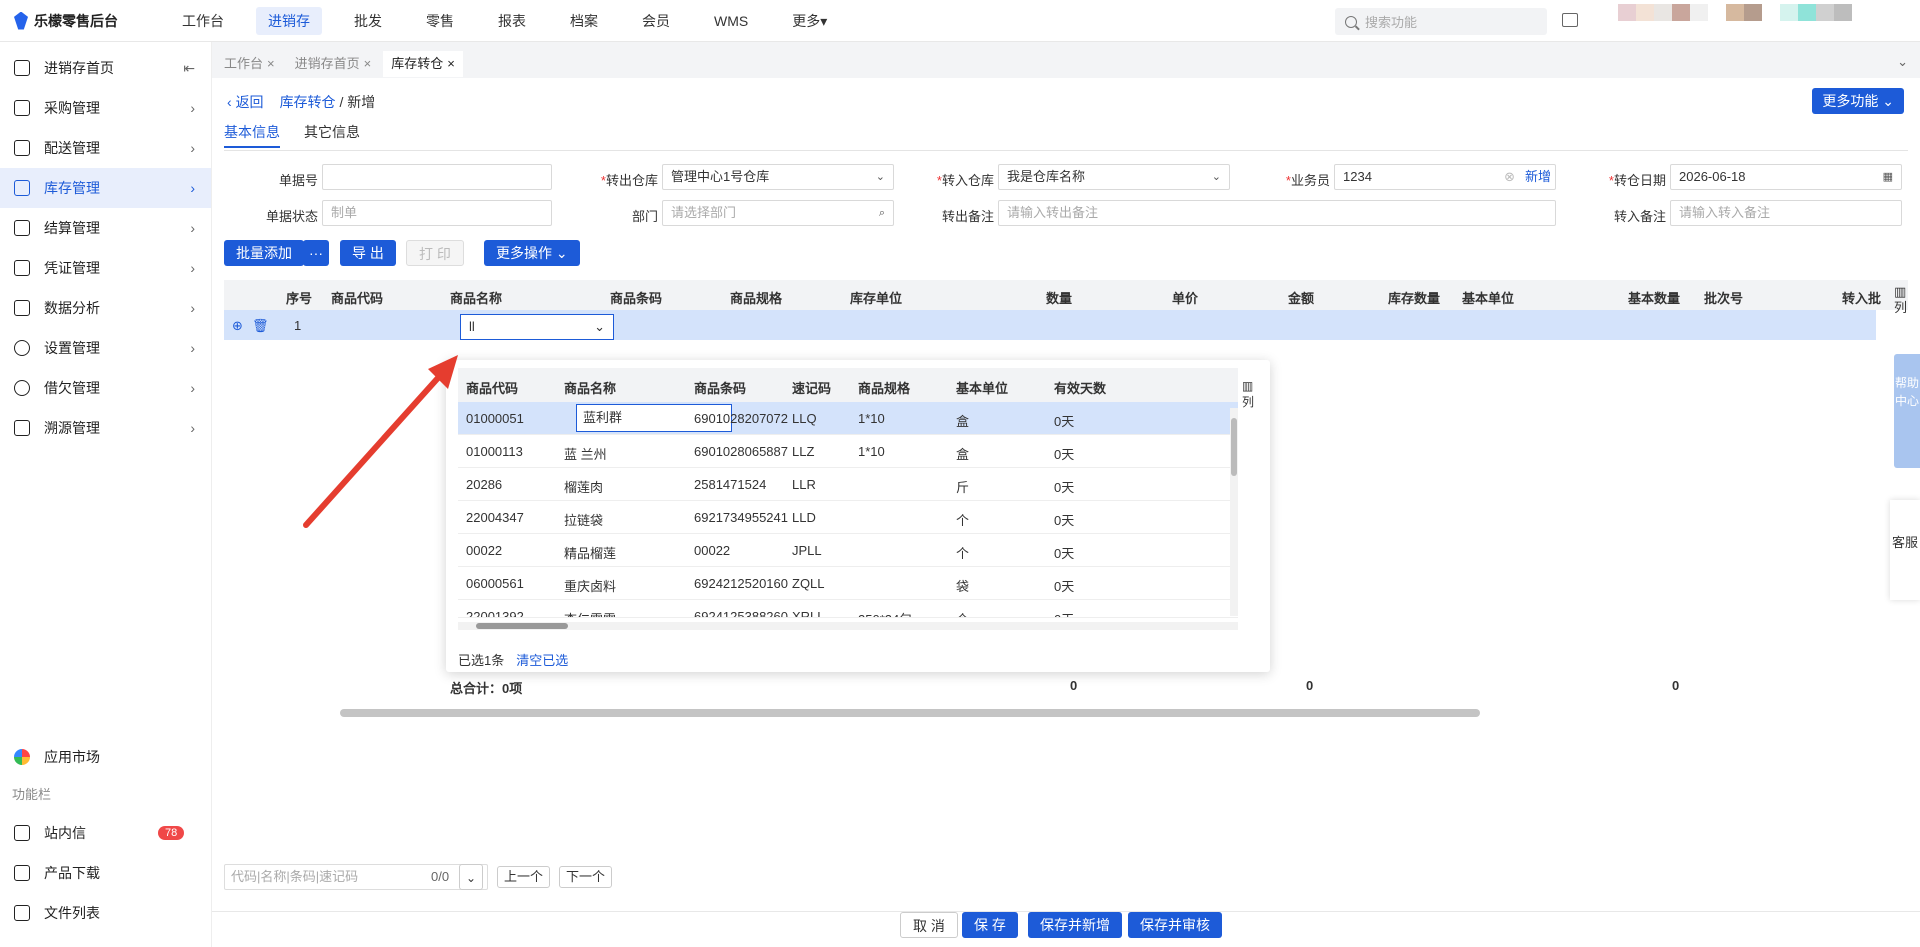 The image size is (1920, 947). I want to click on doc-no-field, so click(437, 177).